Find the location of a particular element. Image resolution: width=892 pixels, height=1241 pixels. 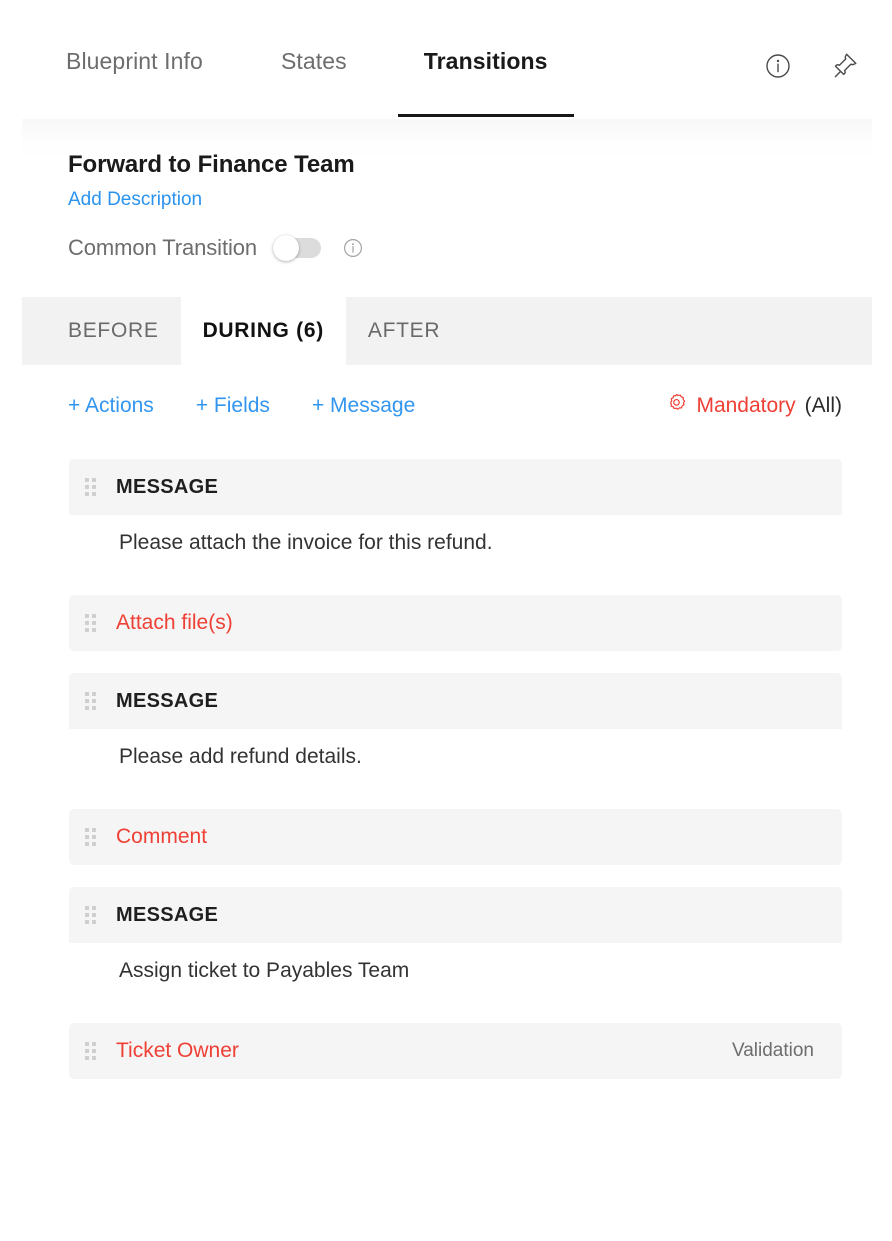

add-message-link: + Message is located at coordinates (363, 406).